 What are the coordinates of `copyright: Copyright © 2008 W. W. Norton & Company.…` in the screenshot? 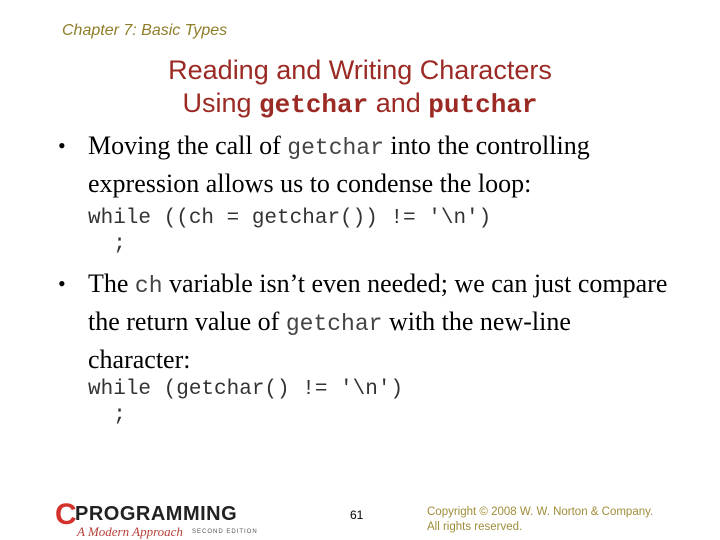 It's located at (540, 520).